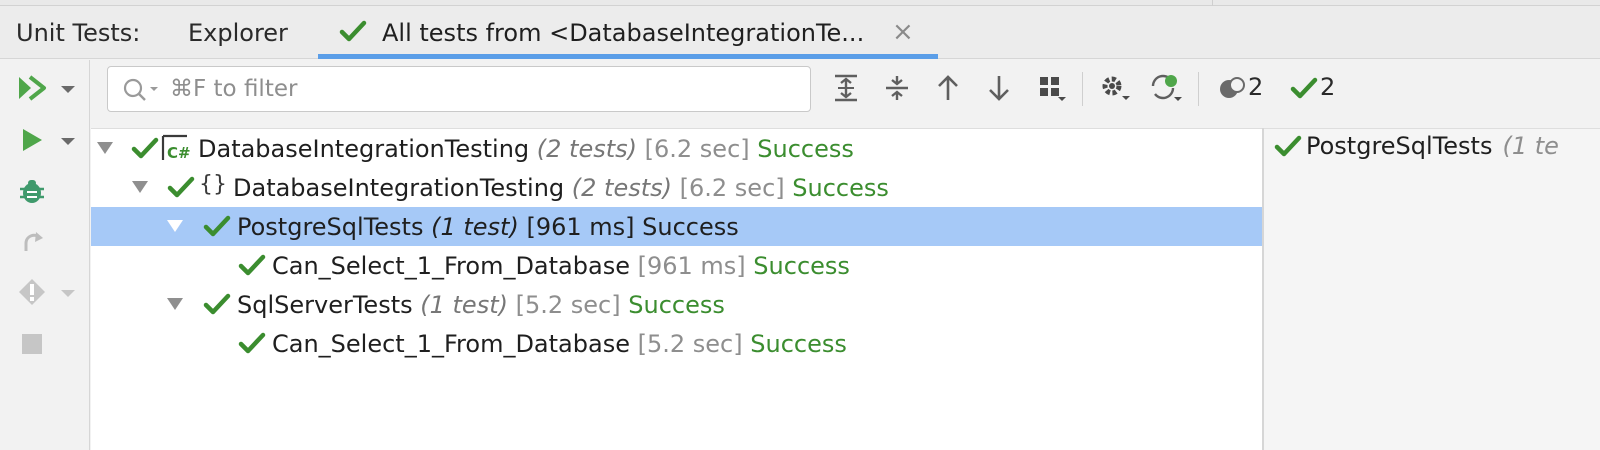 The image size is (1600, 450). Describe the element at coordinates (1256, 87) in the screenshot. I see `ignored-count: 2` at that location.